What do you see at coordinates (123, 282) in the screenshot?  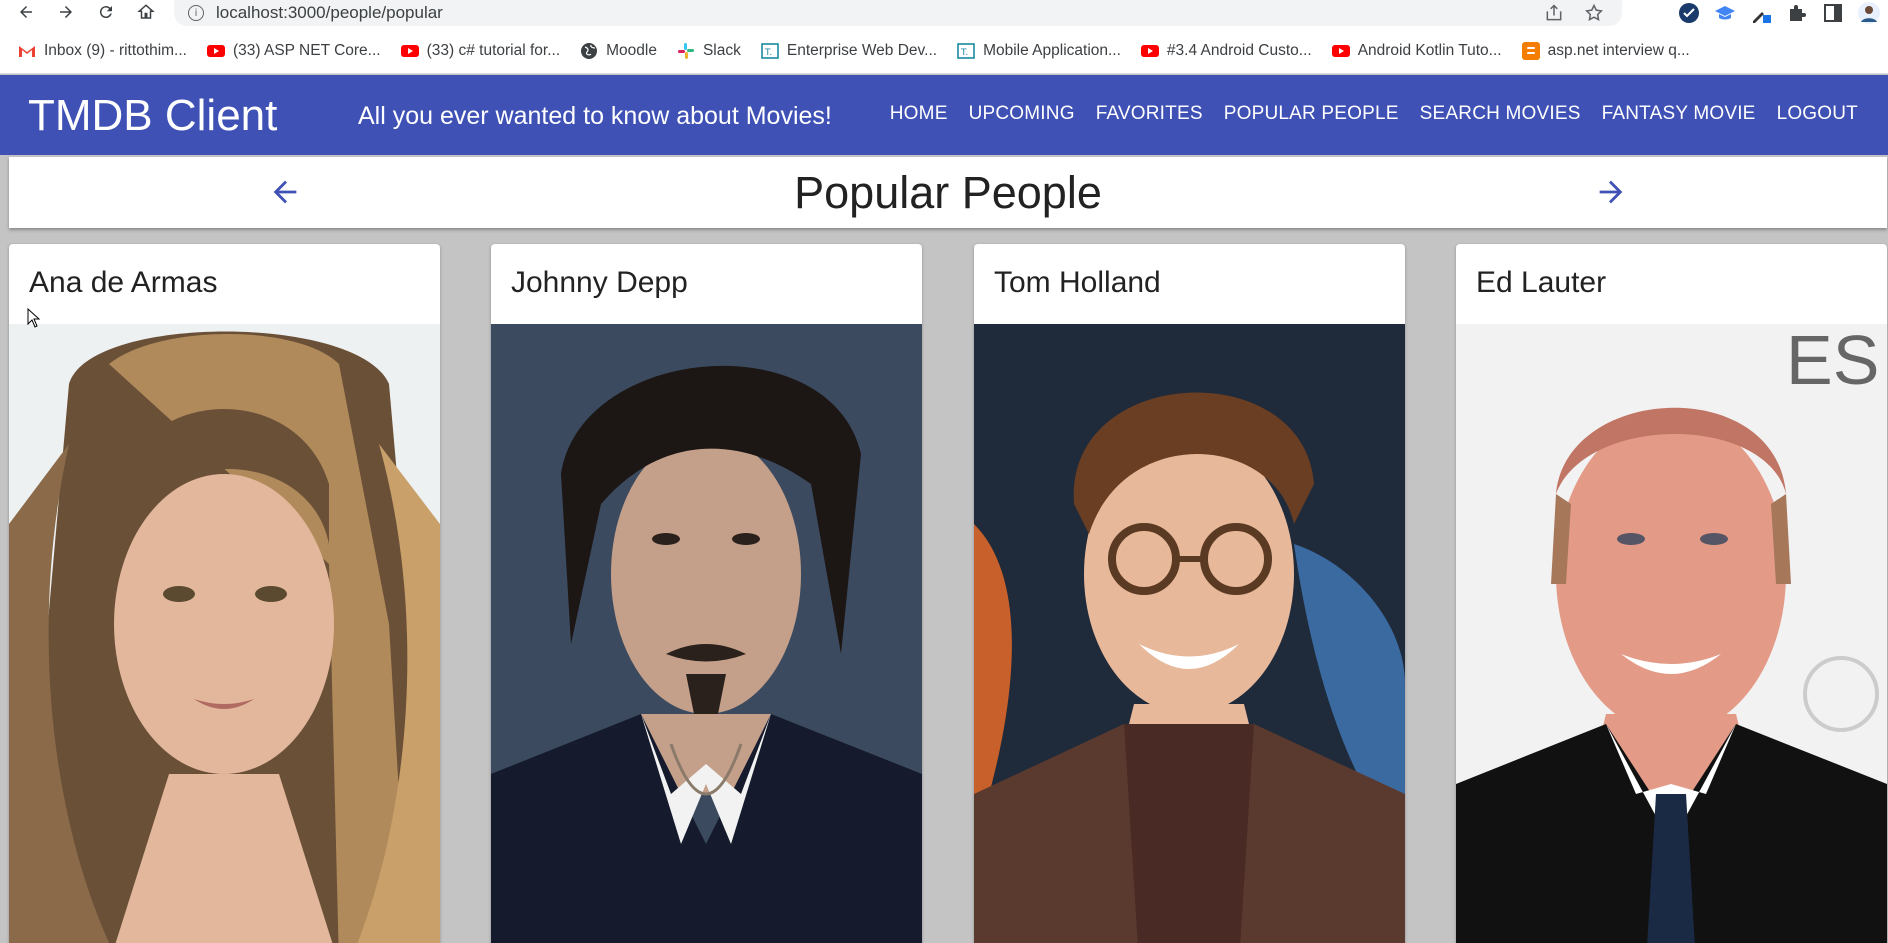 I see `person-name: Ana de Armas` at bounding box center [123, 282].